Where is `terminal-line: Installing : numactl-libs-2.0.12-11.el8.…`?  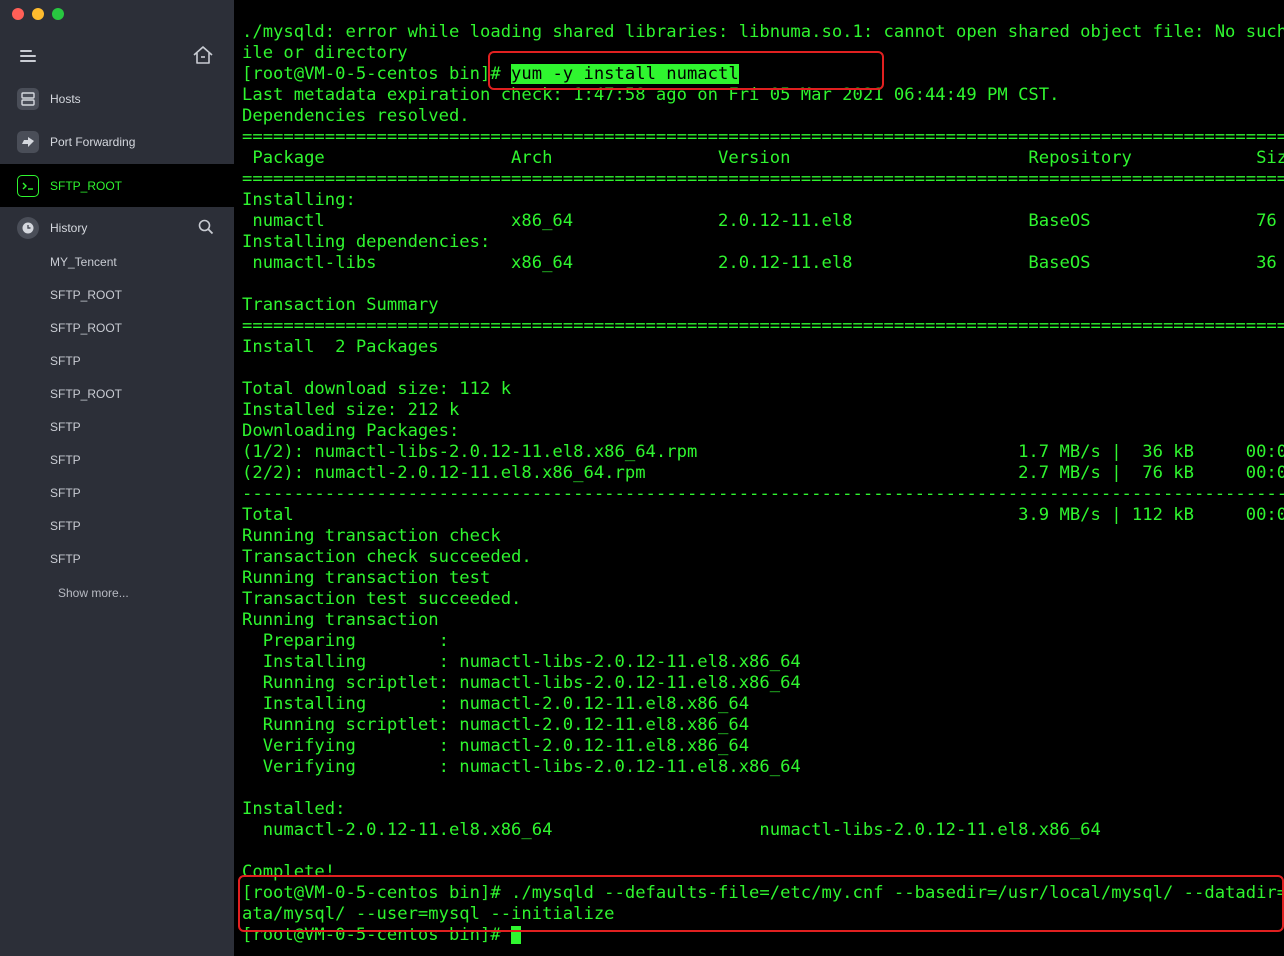
terminal-line: Installing : numactl-libs-2.0.12-11.el8.… is located at coordinates (763, 662).